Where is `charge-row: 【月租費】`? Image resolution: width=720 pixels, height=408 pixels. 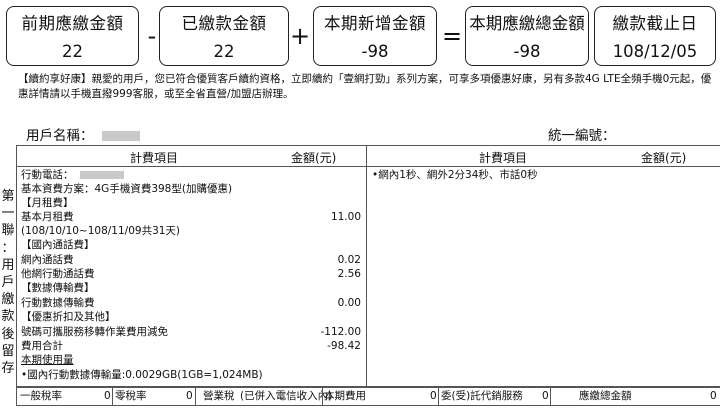
charge-row: 【月租費】 is located at coordinates (47, 203).